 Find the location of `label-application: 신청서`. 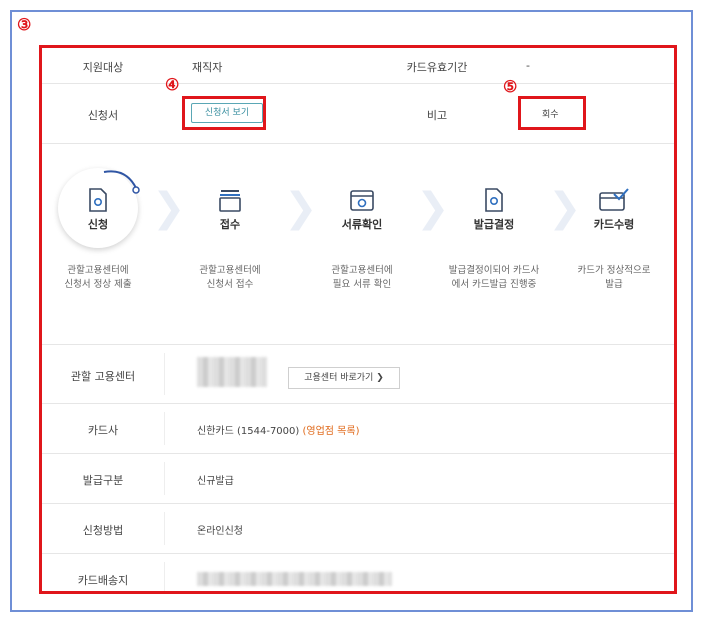

label-application: 신청서 is located at coordinates (103, 115).